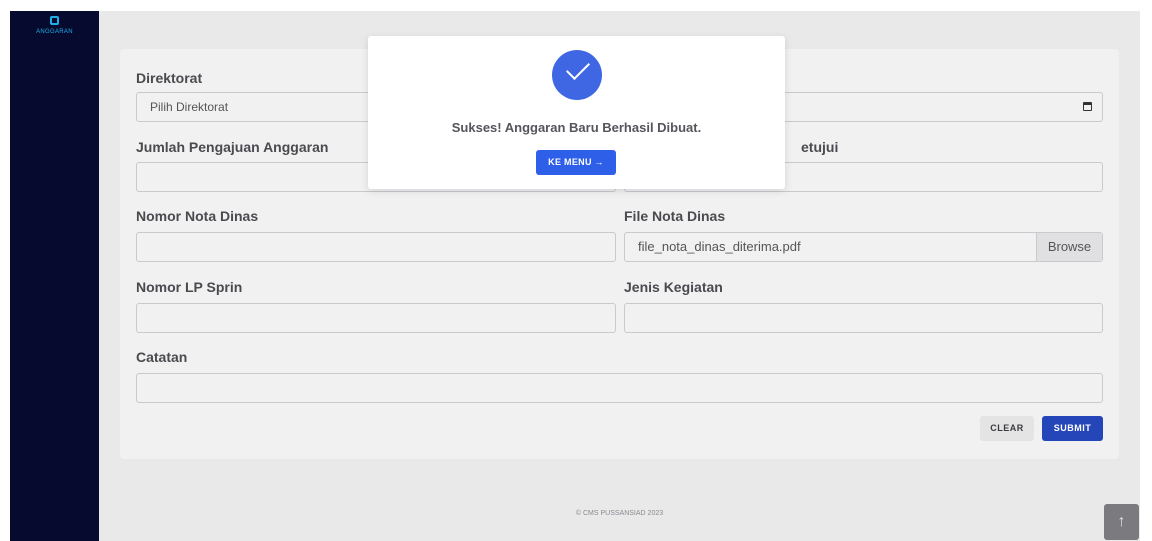 The image size is (1152, 541). Describe the element at coordinates (576, 162) in the screenshot. I see `ke-menu-button: KE MENU →` at that location.